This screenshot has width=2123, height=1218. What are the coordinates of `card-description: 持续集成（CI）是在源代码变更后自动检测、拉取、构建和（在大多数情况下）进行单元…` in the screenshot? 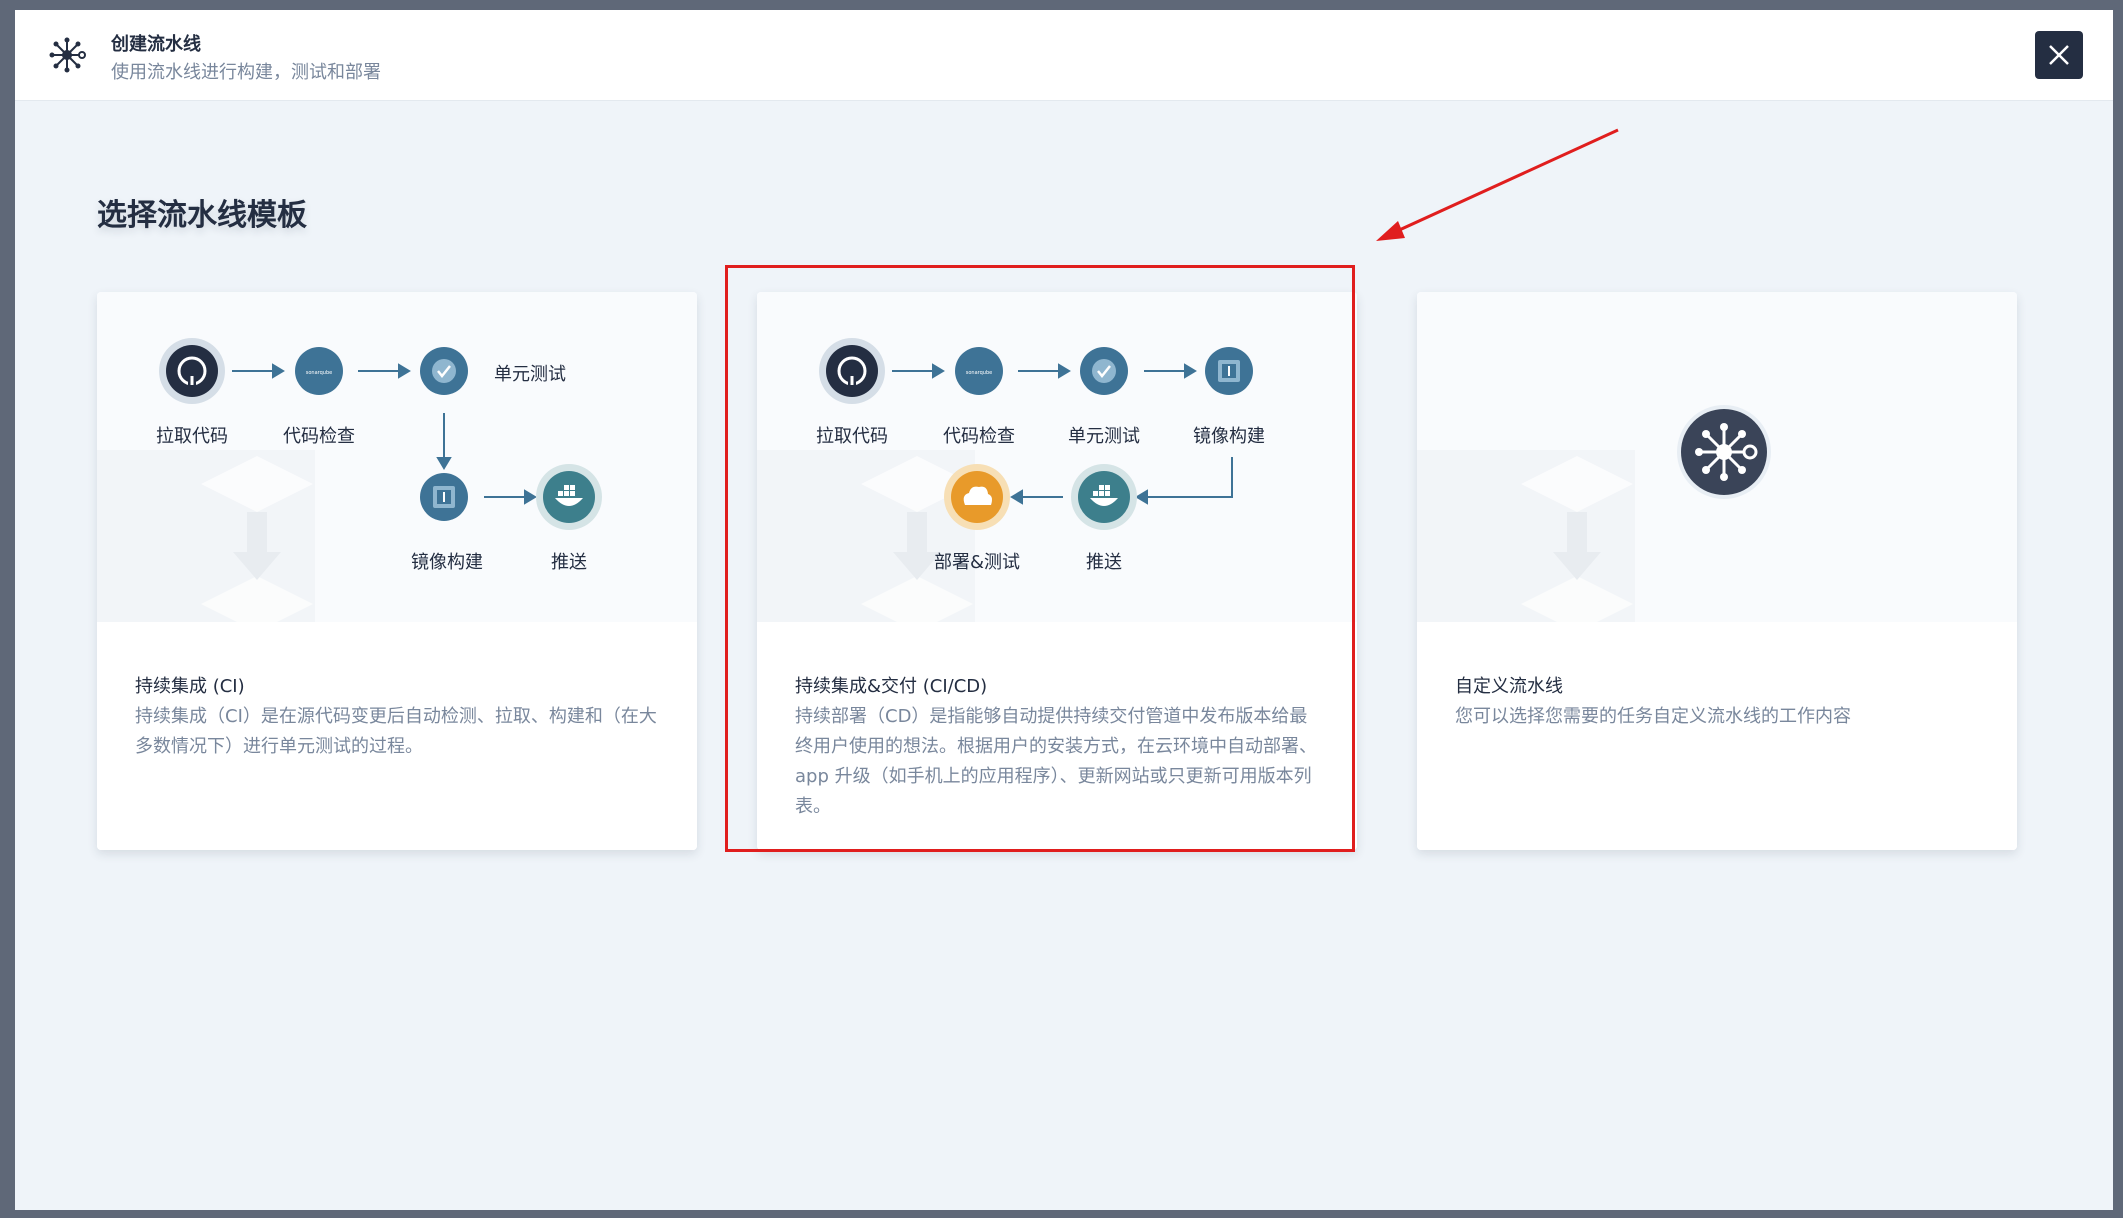 It's located at (396, 731).